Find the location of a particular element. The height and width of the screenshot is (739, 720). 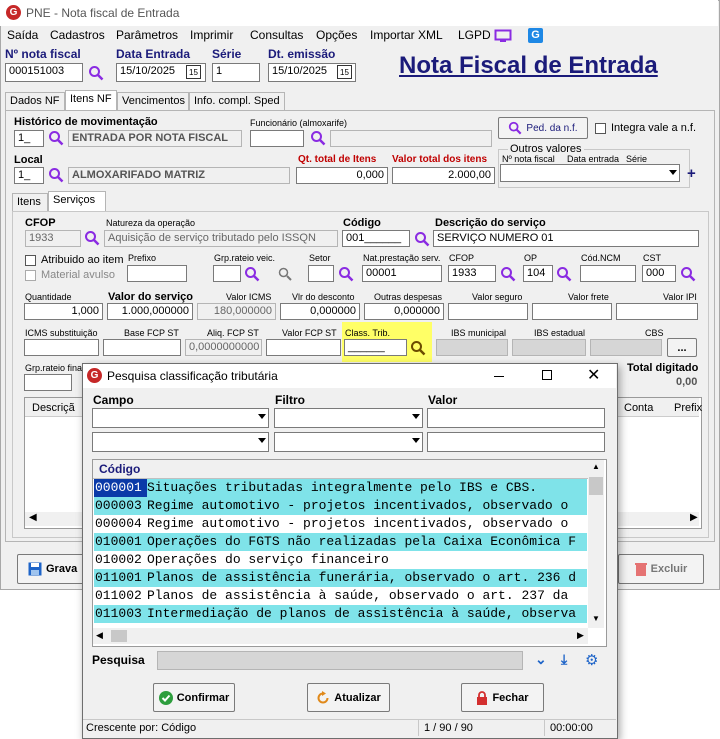

vlr-desconto-input: 0,000000 is located at coordinates (320, 311).